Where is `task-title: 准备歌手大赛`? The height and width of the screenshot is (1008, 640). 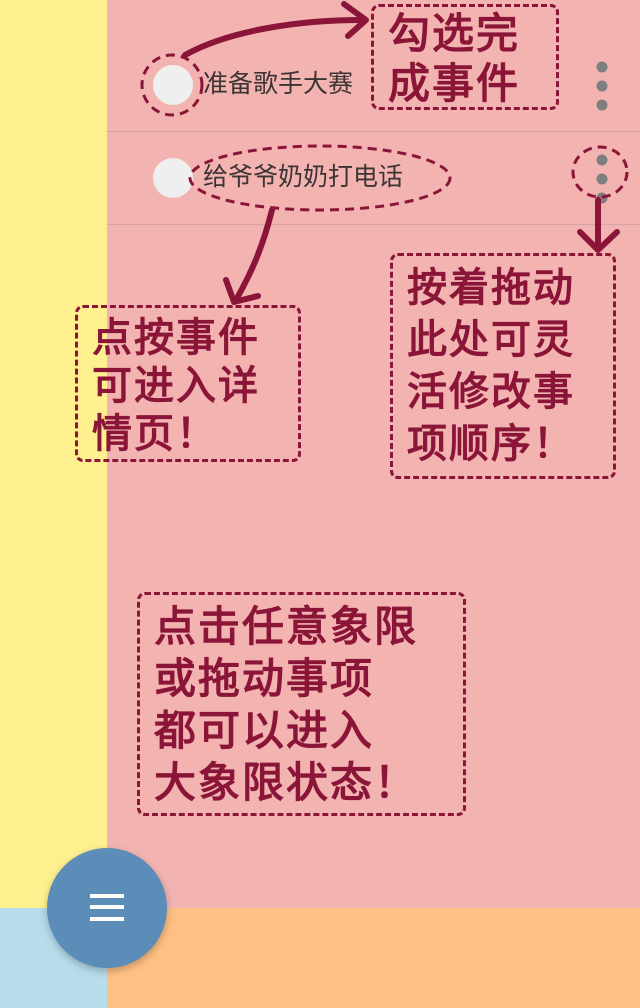
task-title: 准备歌手大赛 is located at coordinates (278, 84).